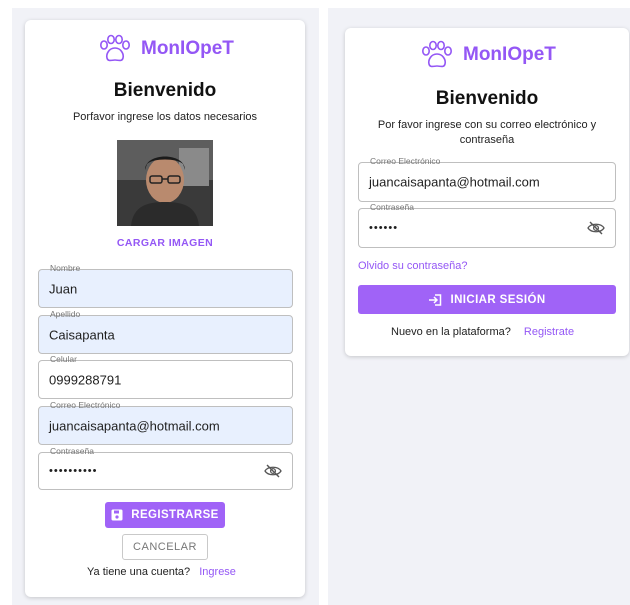 Image resolution: width=630 pixels, height=605 pixels. I want to click on login-link: Ingrese, so click(217, 572).